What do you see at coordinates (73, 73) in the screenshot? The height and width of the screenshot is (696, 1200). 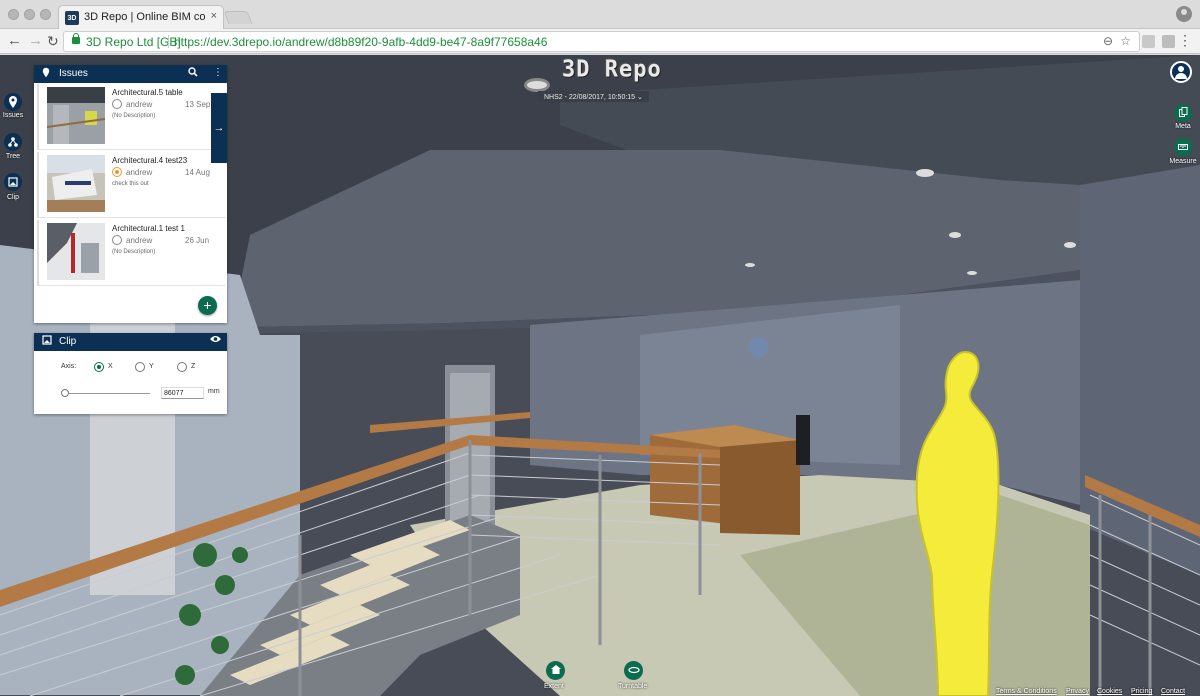 I see `issues-panel-title: Issues` at bounding box center [73, 73].